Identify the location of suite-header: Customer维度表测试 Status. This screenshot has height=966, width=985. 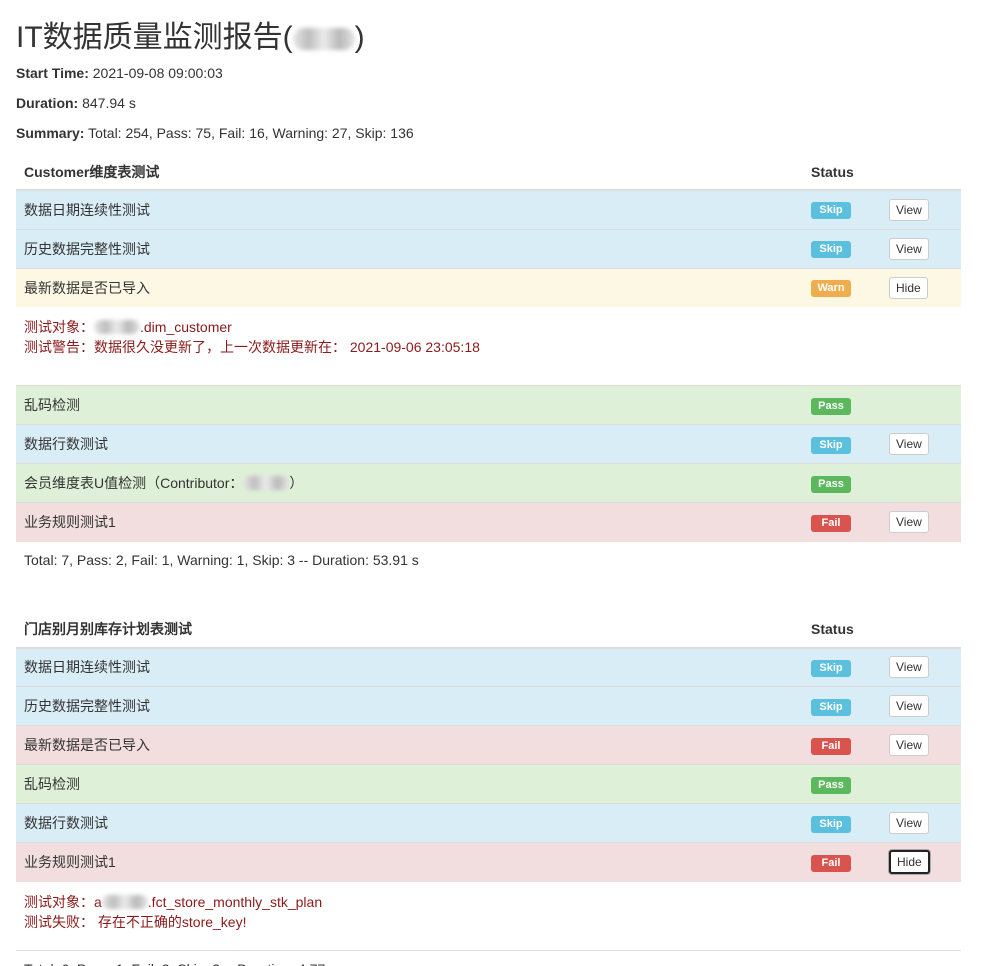
(488, 172).